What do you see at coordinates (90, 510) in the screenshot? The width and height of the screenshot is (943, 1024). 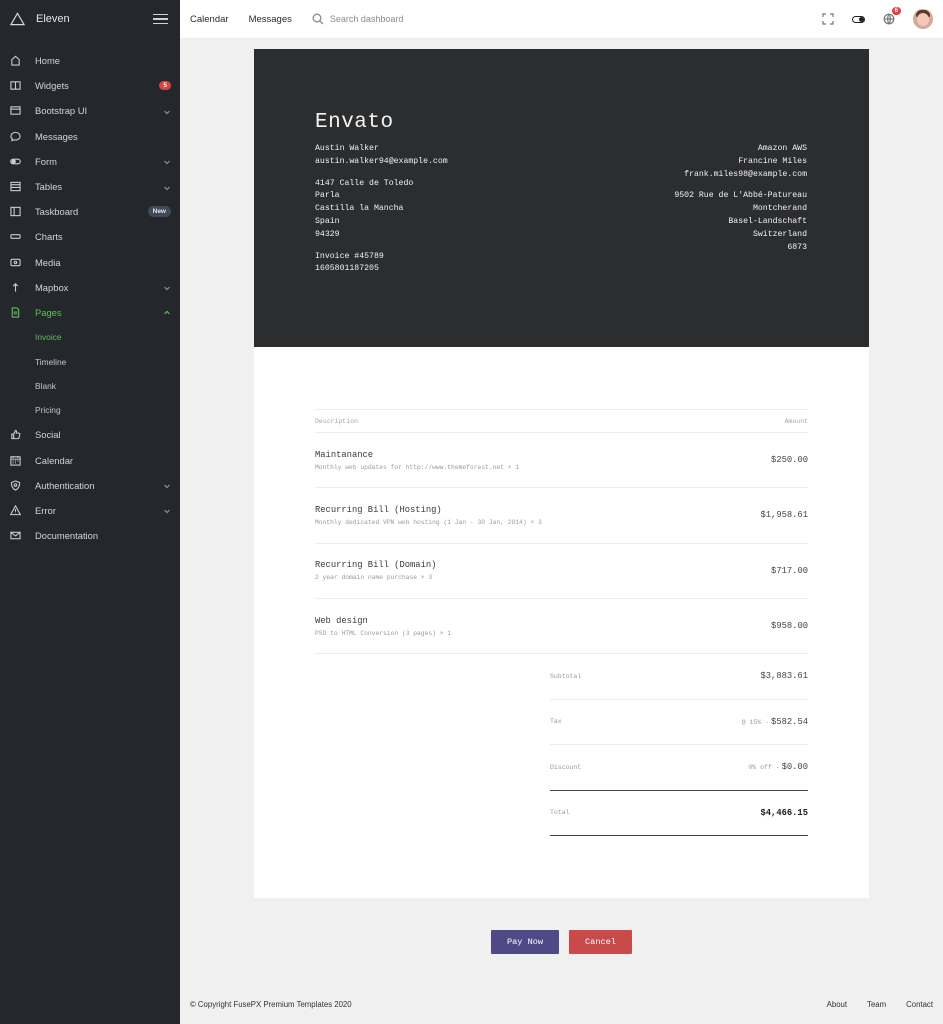 I see `sidebar-item-error: Error` at bounding box center [90, 510].